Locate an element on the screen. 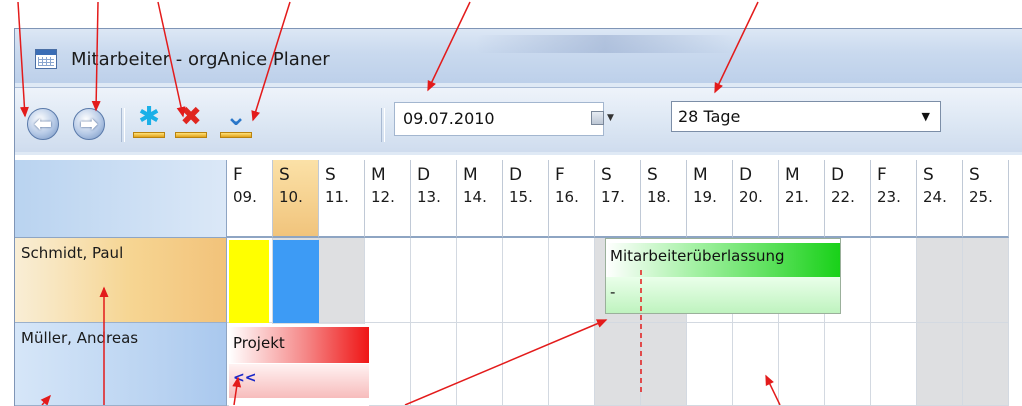 The height and width of the screenshot is (406, 1022). range-dropdown: 28 Tage ▼ is located at coordinates (806, 116).